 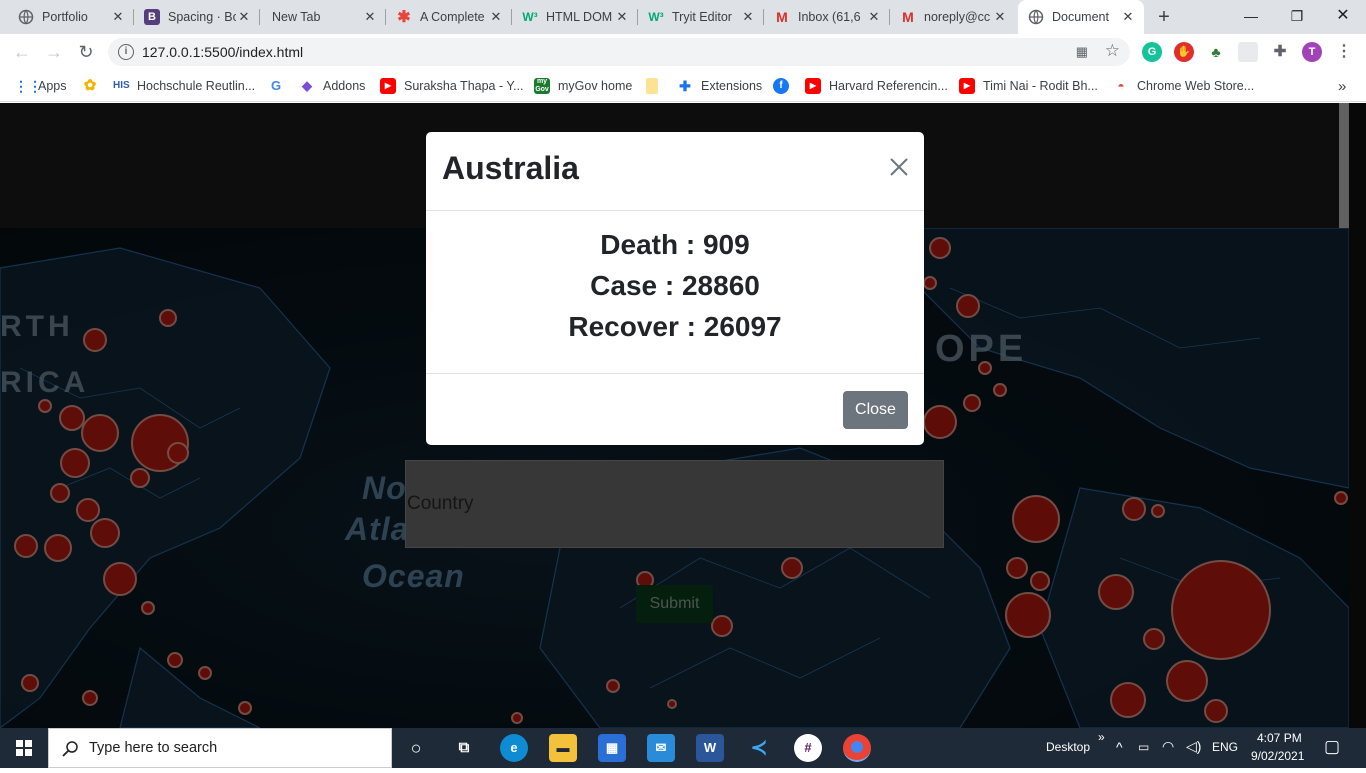 What do you see at coordinates (656, 17) in the screenshot?
I see `w3schools-icon: W³` at bounding box center [656, 17].